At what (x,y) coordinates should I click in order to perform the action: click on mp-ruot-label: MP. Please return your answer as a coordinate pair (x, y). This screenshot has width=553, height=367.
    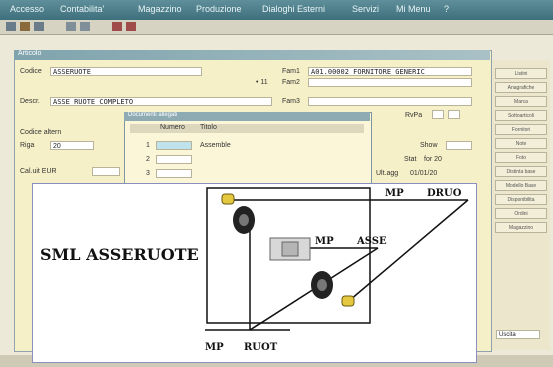
    Looking at the image, I should click on (214, 347).